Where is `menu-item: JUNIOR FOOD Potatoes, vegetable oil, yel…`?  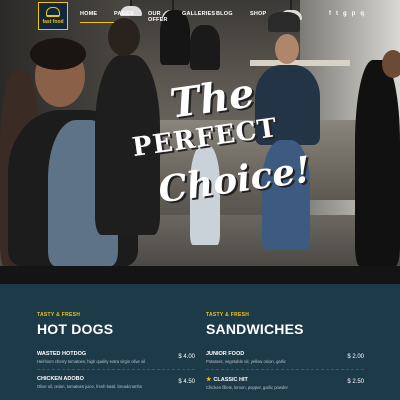 menu-item: JUNIOR FOOD Potatoes, vegetable oil, yel… is located at coordinates (285, 357).